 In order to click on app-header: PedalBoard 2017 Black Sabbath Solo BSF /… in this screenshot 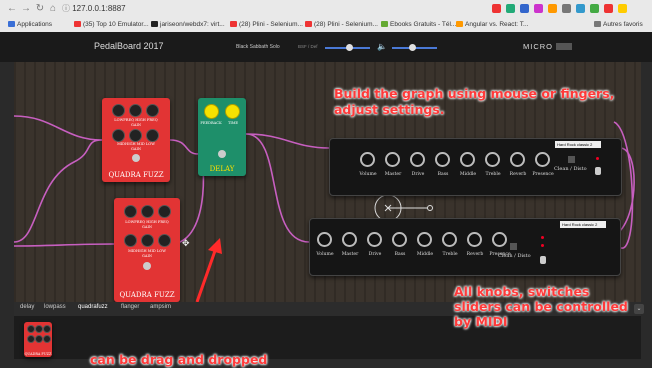, I will do `click(326, 47)`.